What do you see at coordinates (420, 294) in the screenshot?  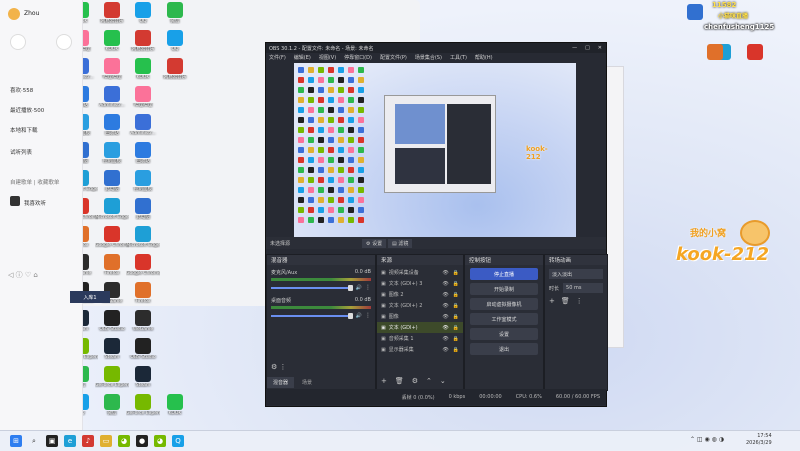 I see `source-item: ▣ 图像 2 👁 🔒` at bounding box center [420, 294].